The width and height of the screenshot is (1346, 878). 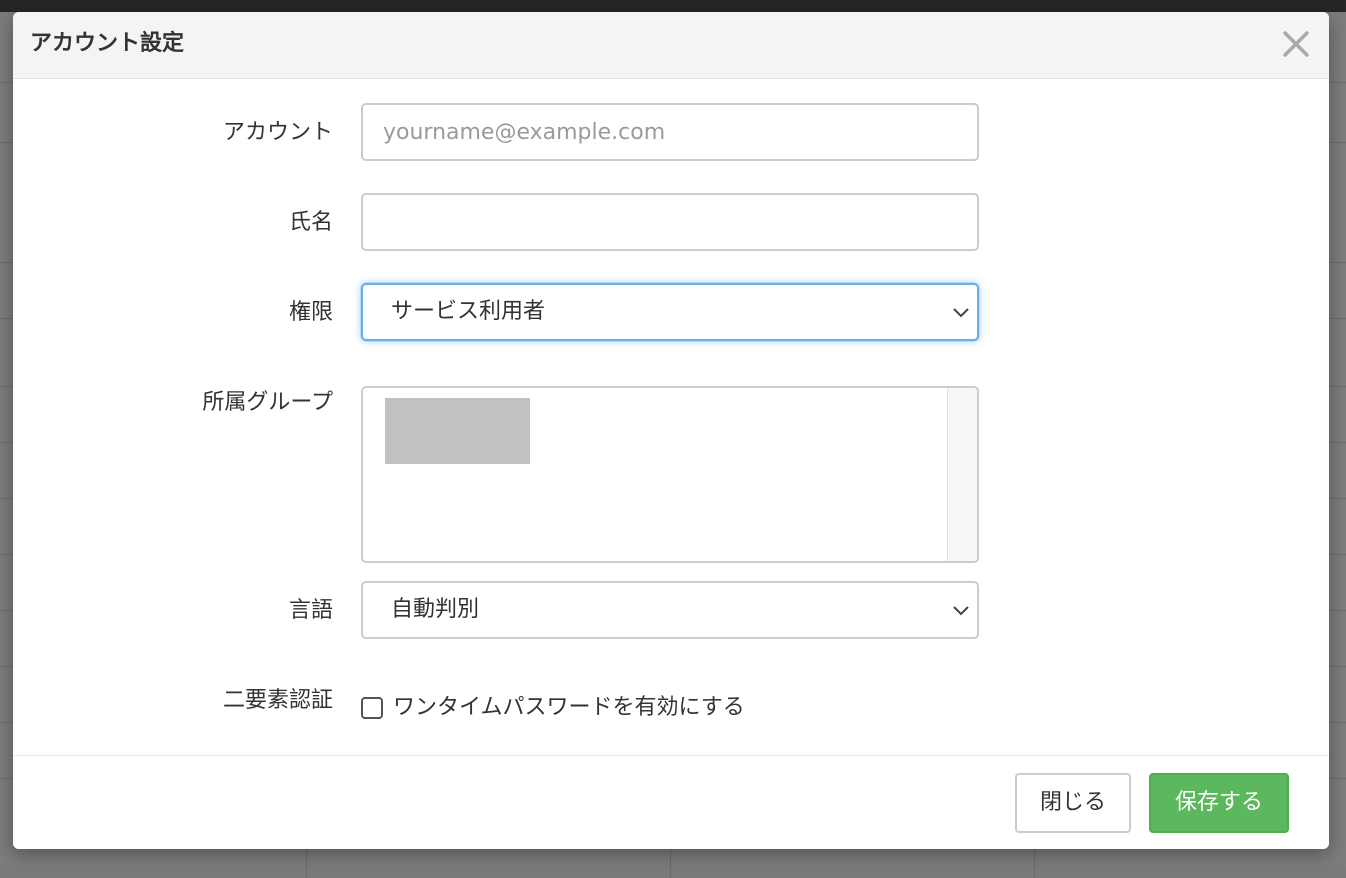 What do you see at coordinates (1073, 803) in the screenshot?
I see `close-dialog-button: 閉じる` at bounding box center [1073, 803].